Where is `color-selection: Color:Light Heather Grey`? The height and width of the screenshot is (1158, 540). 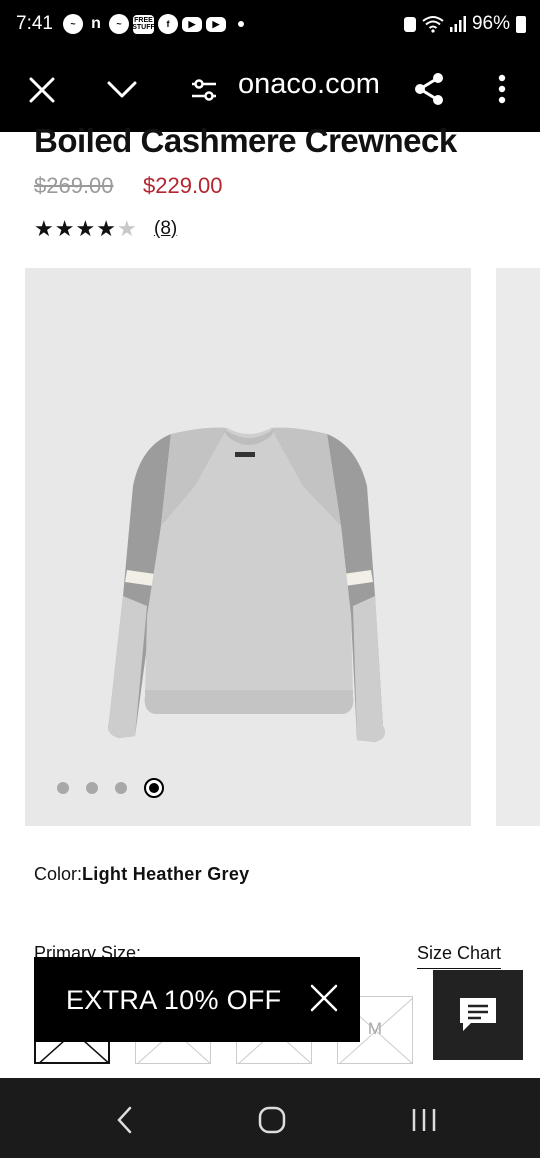 color-selection: Color:Light Heather Grey is located at coordinates (141, 874).